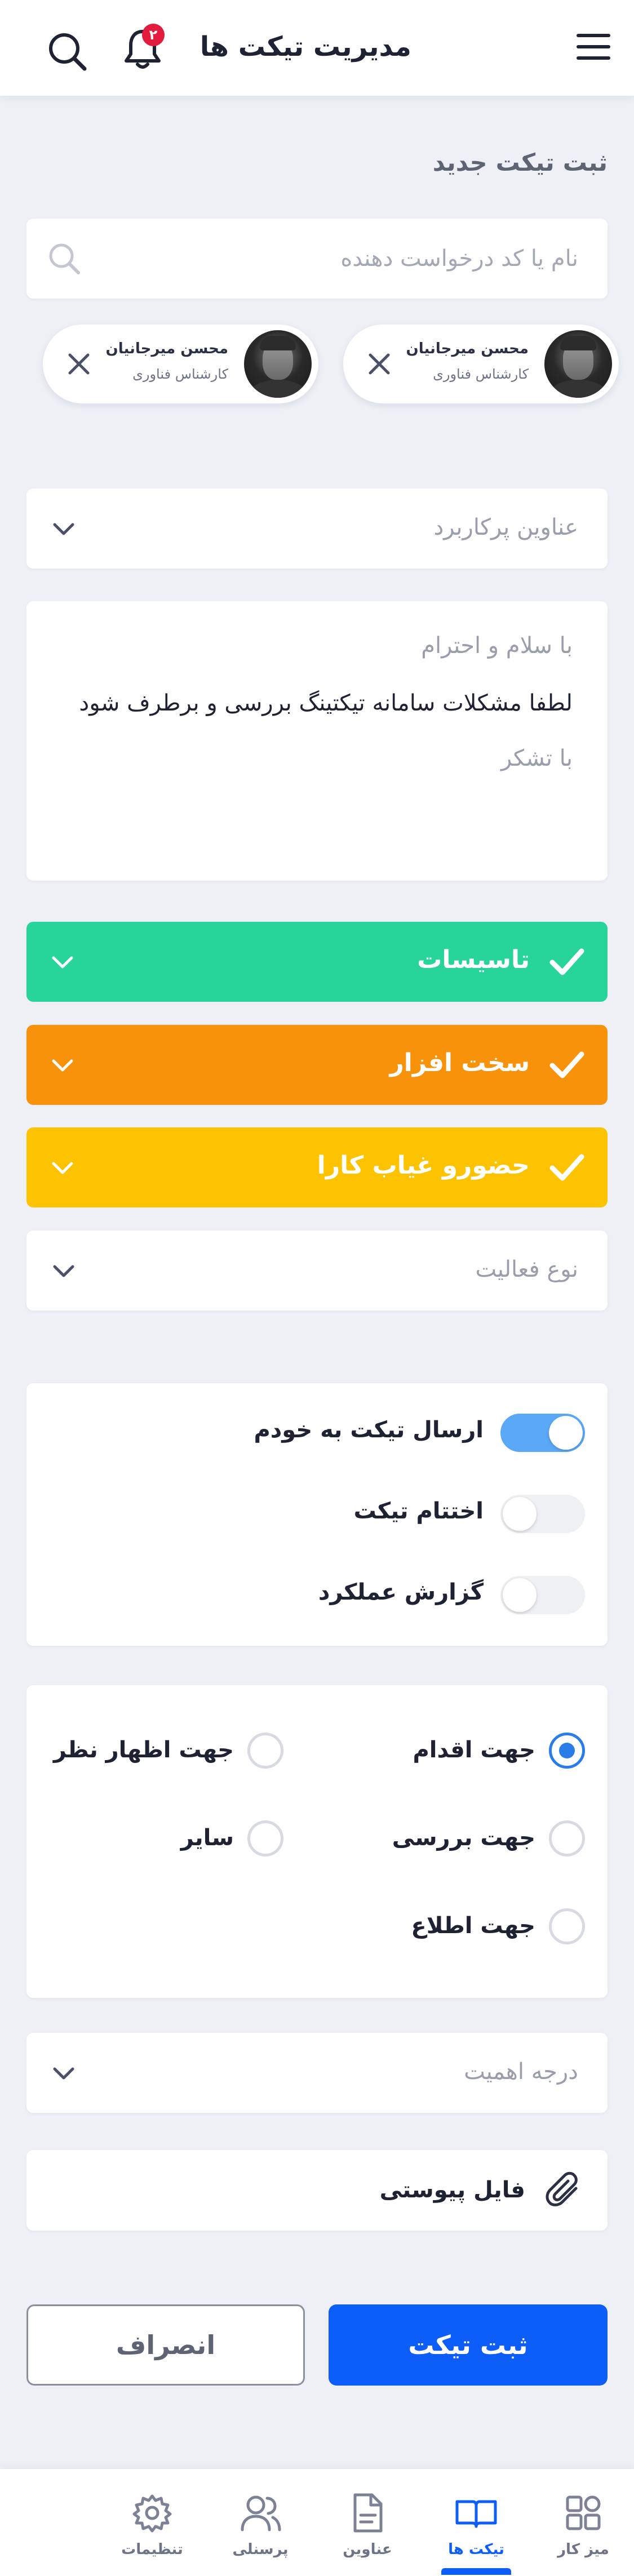 This screenshot has height=2576, width=634. What do you see at coordinates (153, 35) in the screenshot?
I see `notification-badge: ۲` at bounding box center [153, 35].